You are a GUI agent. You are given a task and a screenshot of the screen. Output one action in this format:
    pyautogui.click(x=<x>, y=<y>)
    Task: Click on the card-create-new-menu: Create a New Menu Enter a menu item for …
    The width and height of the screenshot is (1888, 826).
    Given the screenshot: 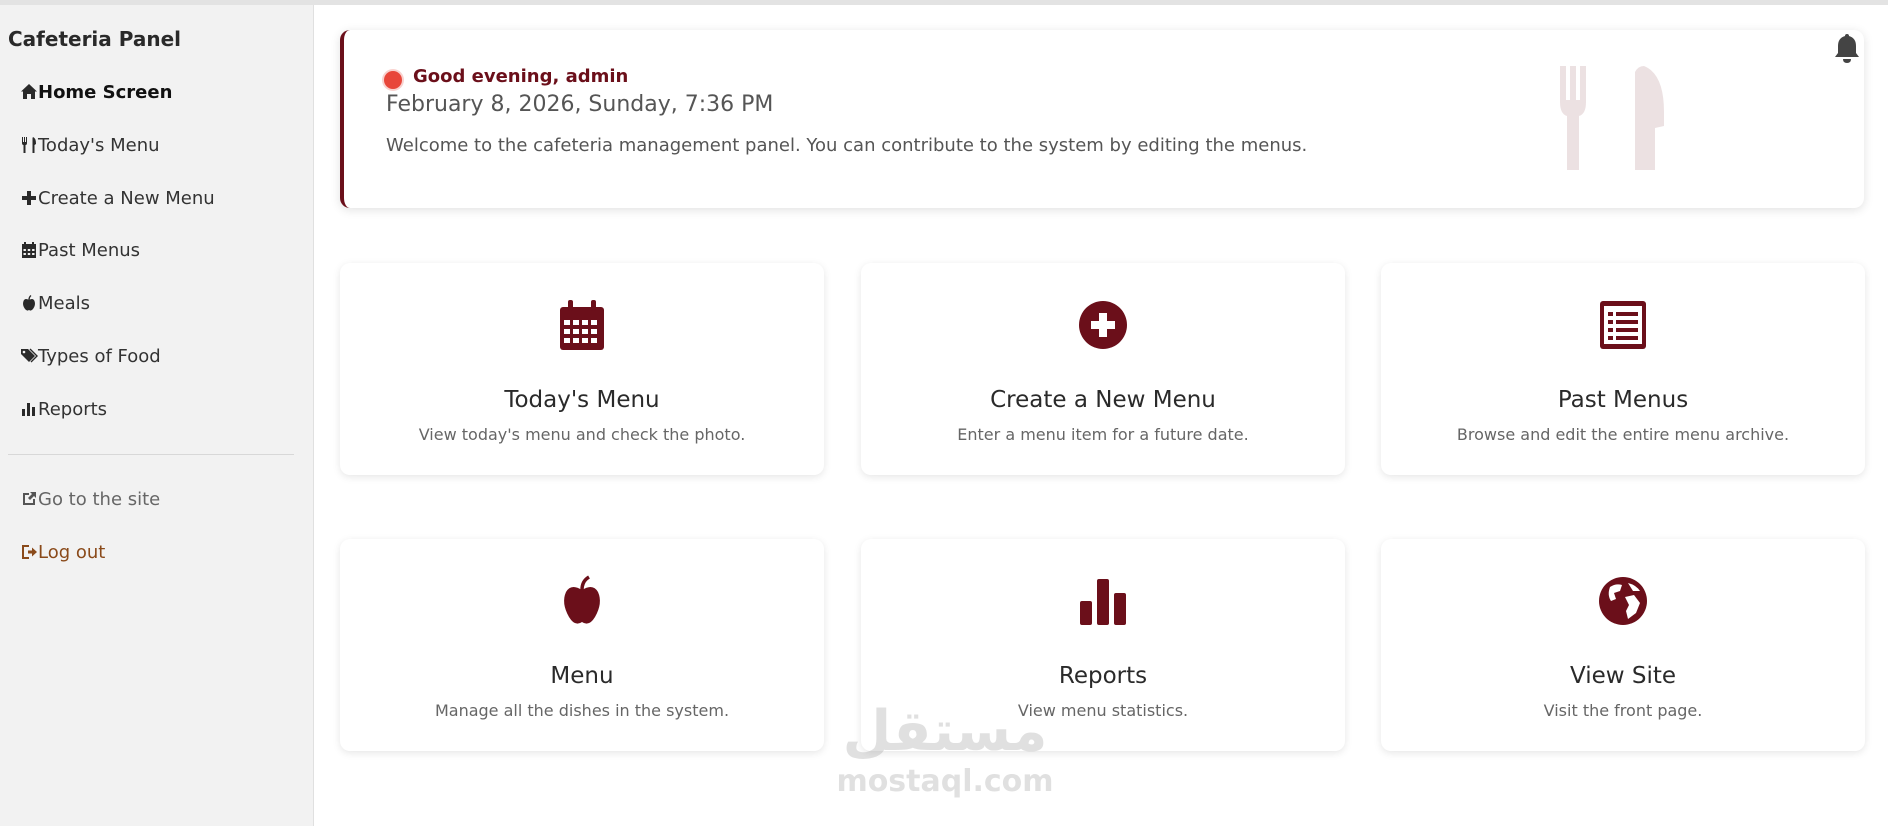 What is the action you would take?
    pyautogui.click(x=1103, y=369)
    